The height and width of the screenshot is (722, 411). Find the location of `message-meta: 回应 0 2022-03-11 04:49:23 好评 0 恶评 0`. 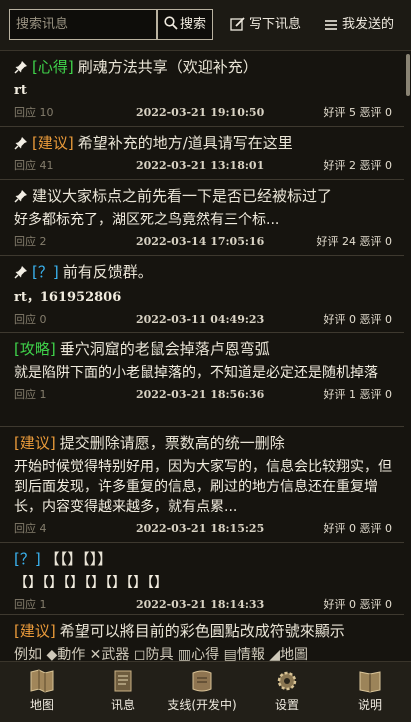

message-meta: 回应 0 2022-03-11 04:49:23 好评 0 恶评 0 is located at coordinates (209, 320).